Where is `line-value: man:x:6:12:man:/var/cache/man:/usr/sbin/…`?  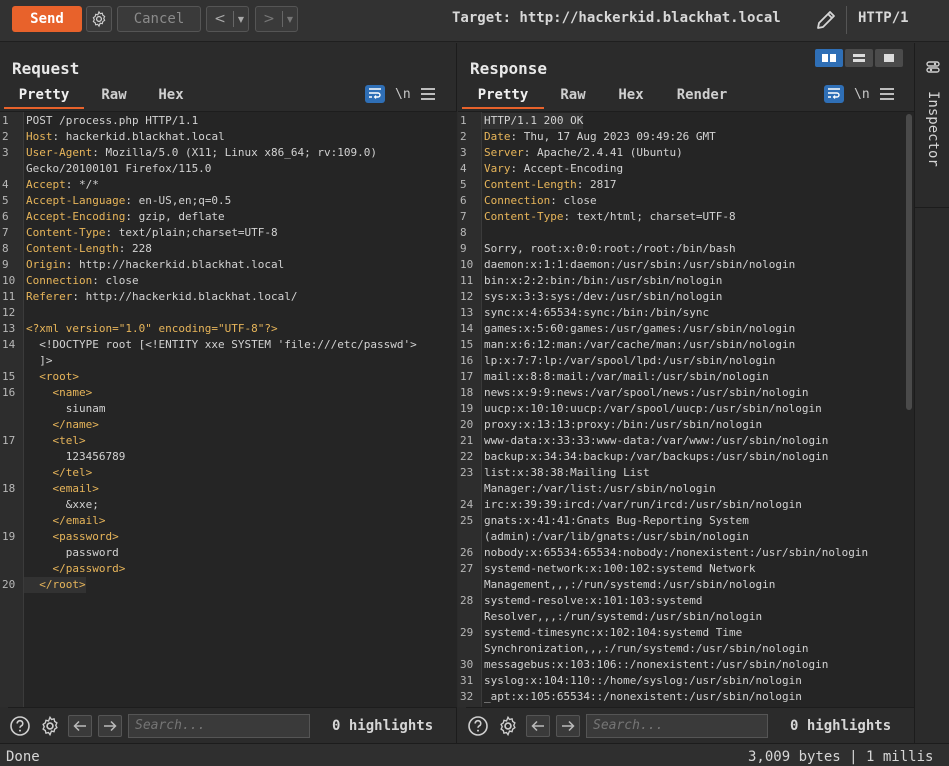
line-value: man:x:6:12:man:/var/cache/man:/usr/sbin/… is located at coordinates (640, 344).